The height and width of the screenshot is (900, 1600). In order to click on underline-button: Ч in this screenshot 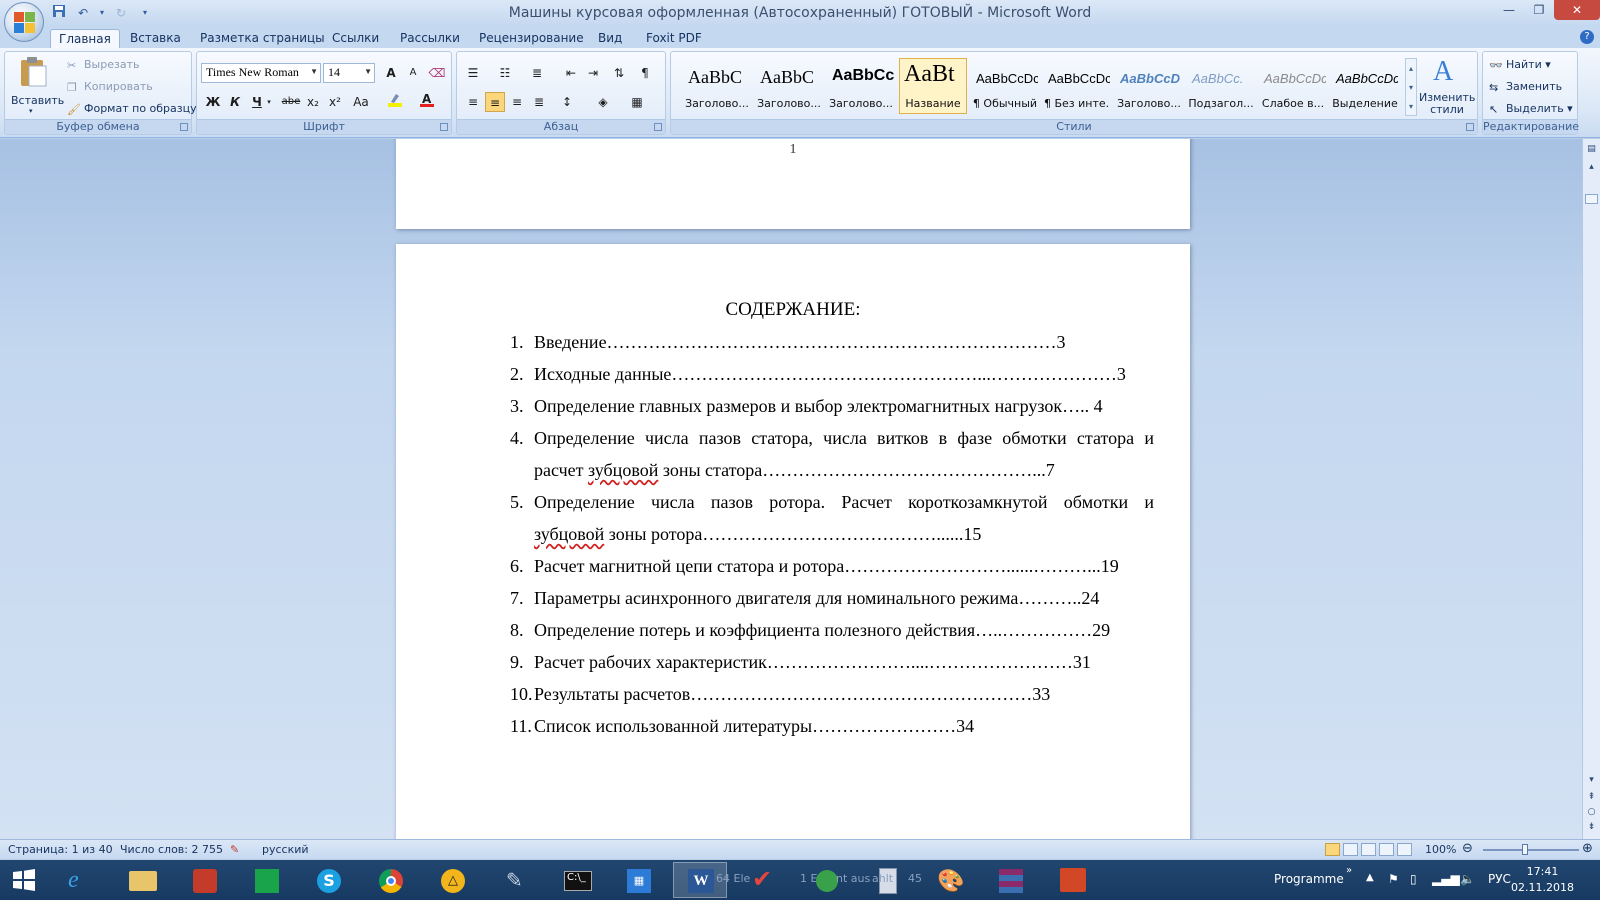, I will do `click(257, 102)`.